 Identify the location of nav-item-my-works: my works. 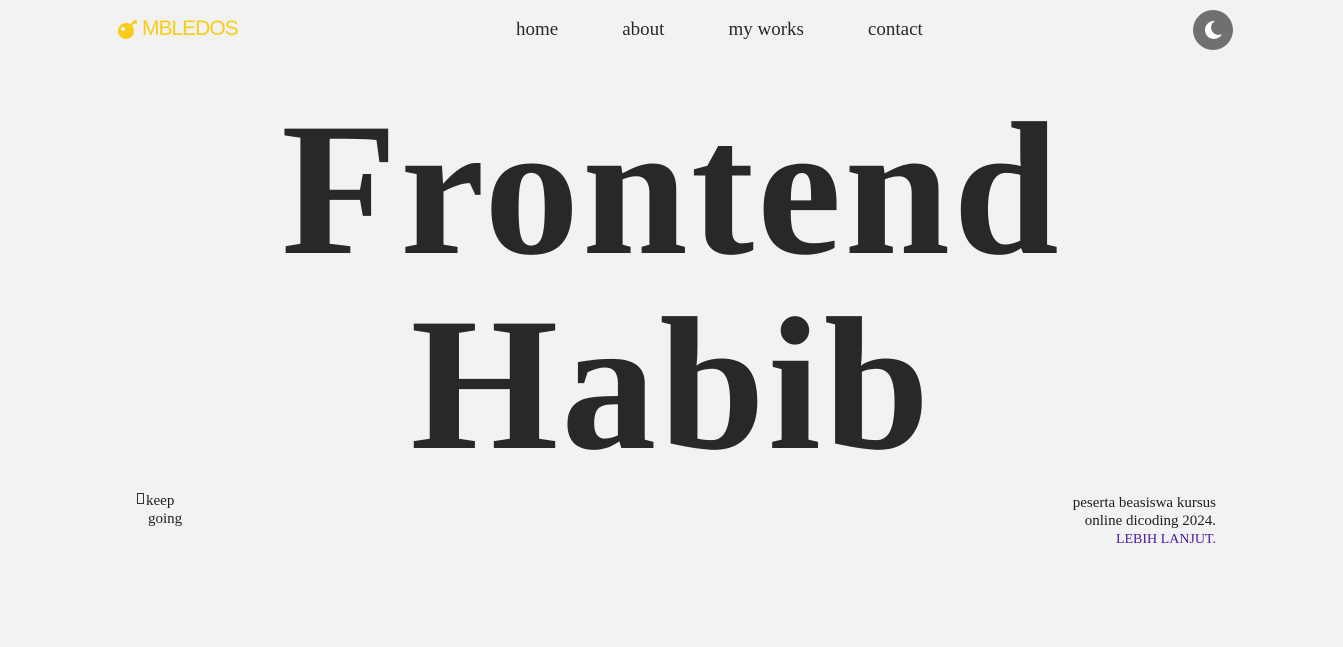
(765, 30).